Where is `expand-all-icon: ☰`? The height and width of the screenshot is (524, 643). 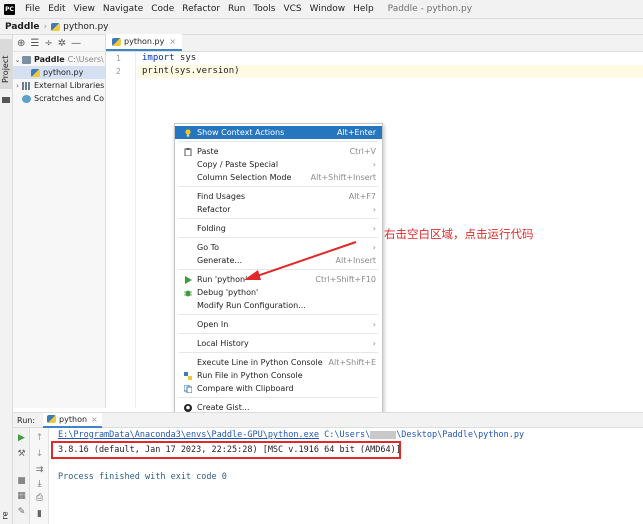
expand-all-icon: ☰ is located at coordinates (34, 43).